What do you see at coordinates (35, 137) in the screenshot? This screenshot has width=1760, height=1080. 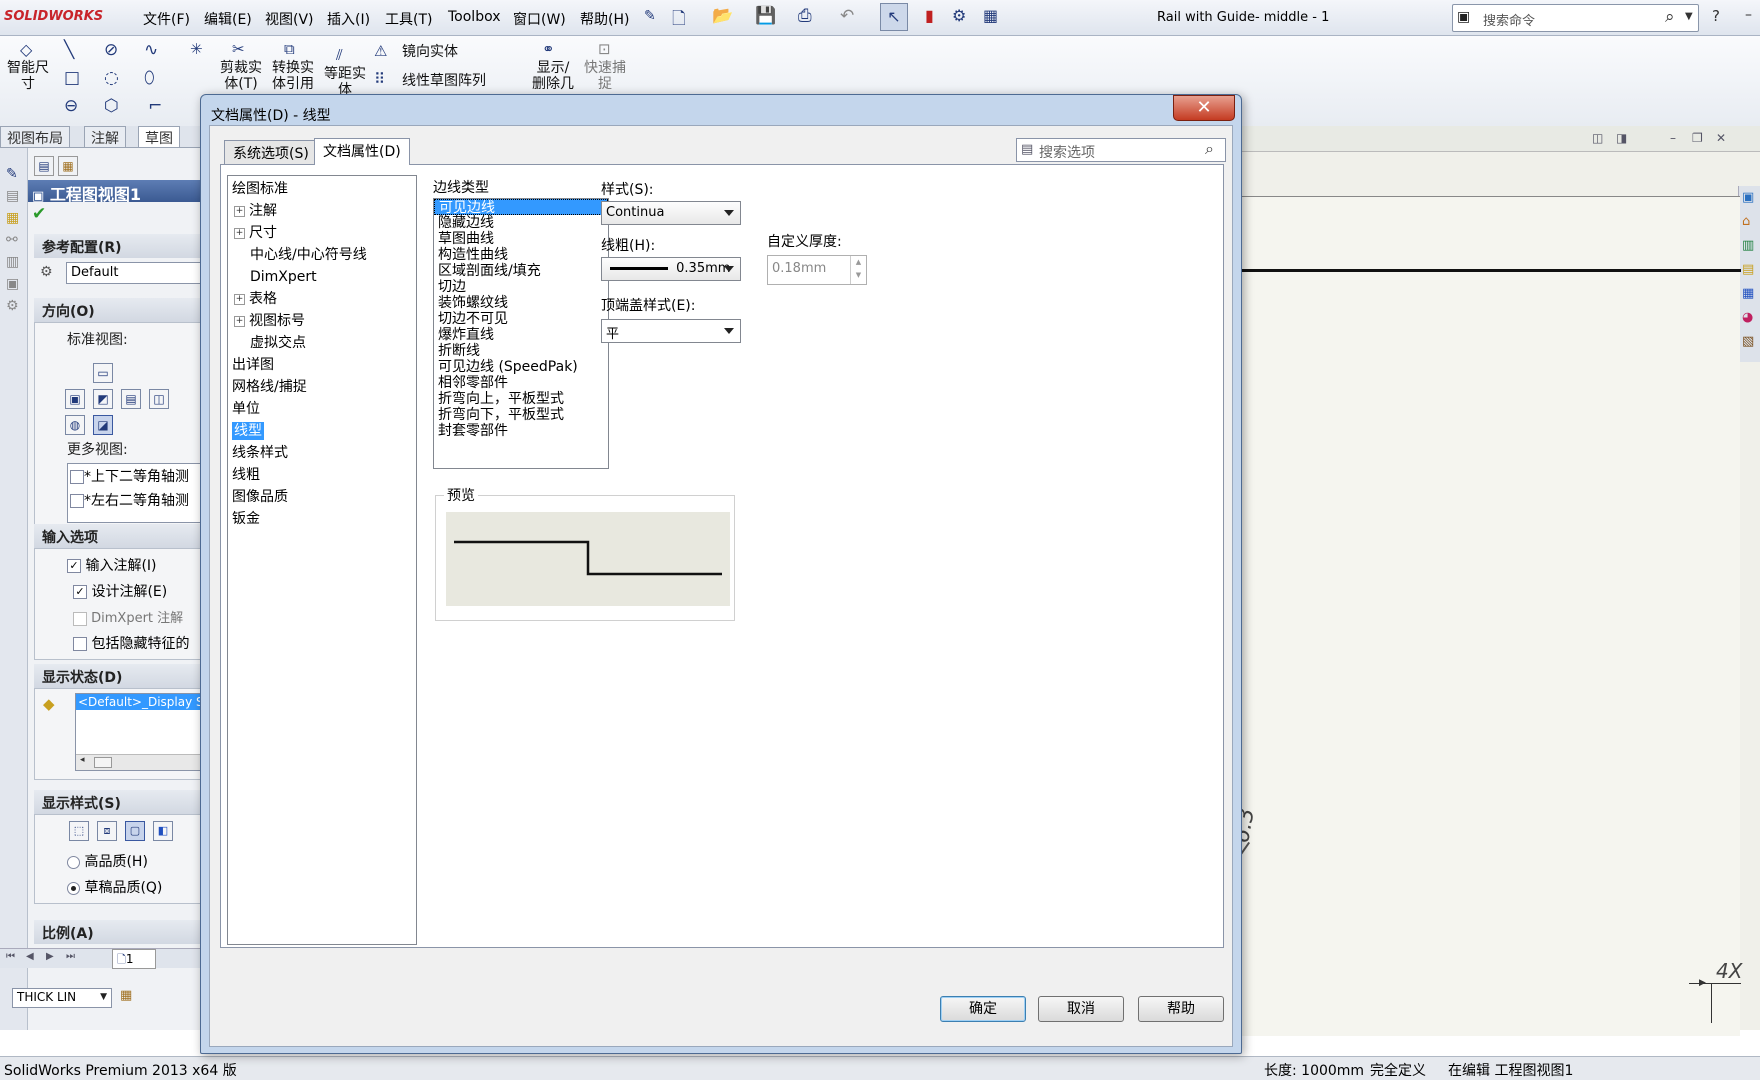 I see `tab-view-layout: 视图布局` at bounding box center [35, 137].